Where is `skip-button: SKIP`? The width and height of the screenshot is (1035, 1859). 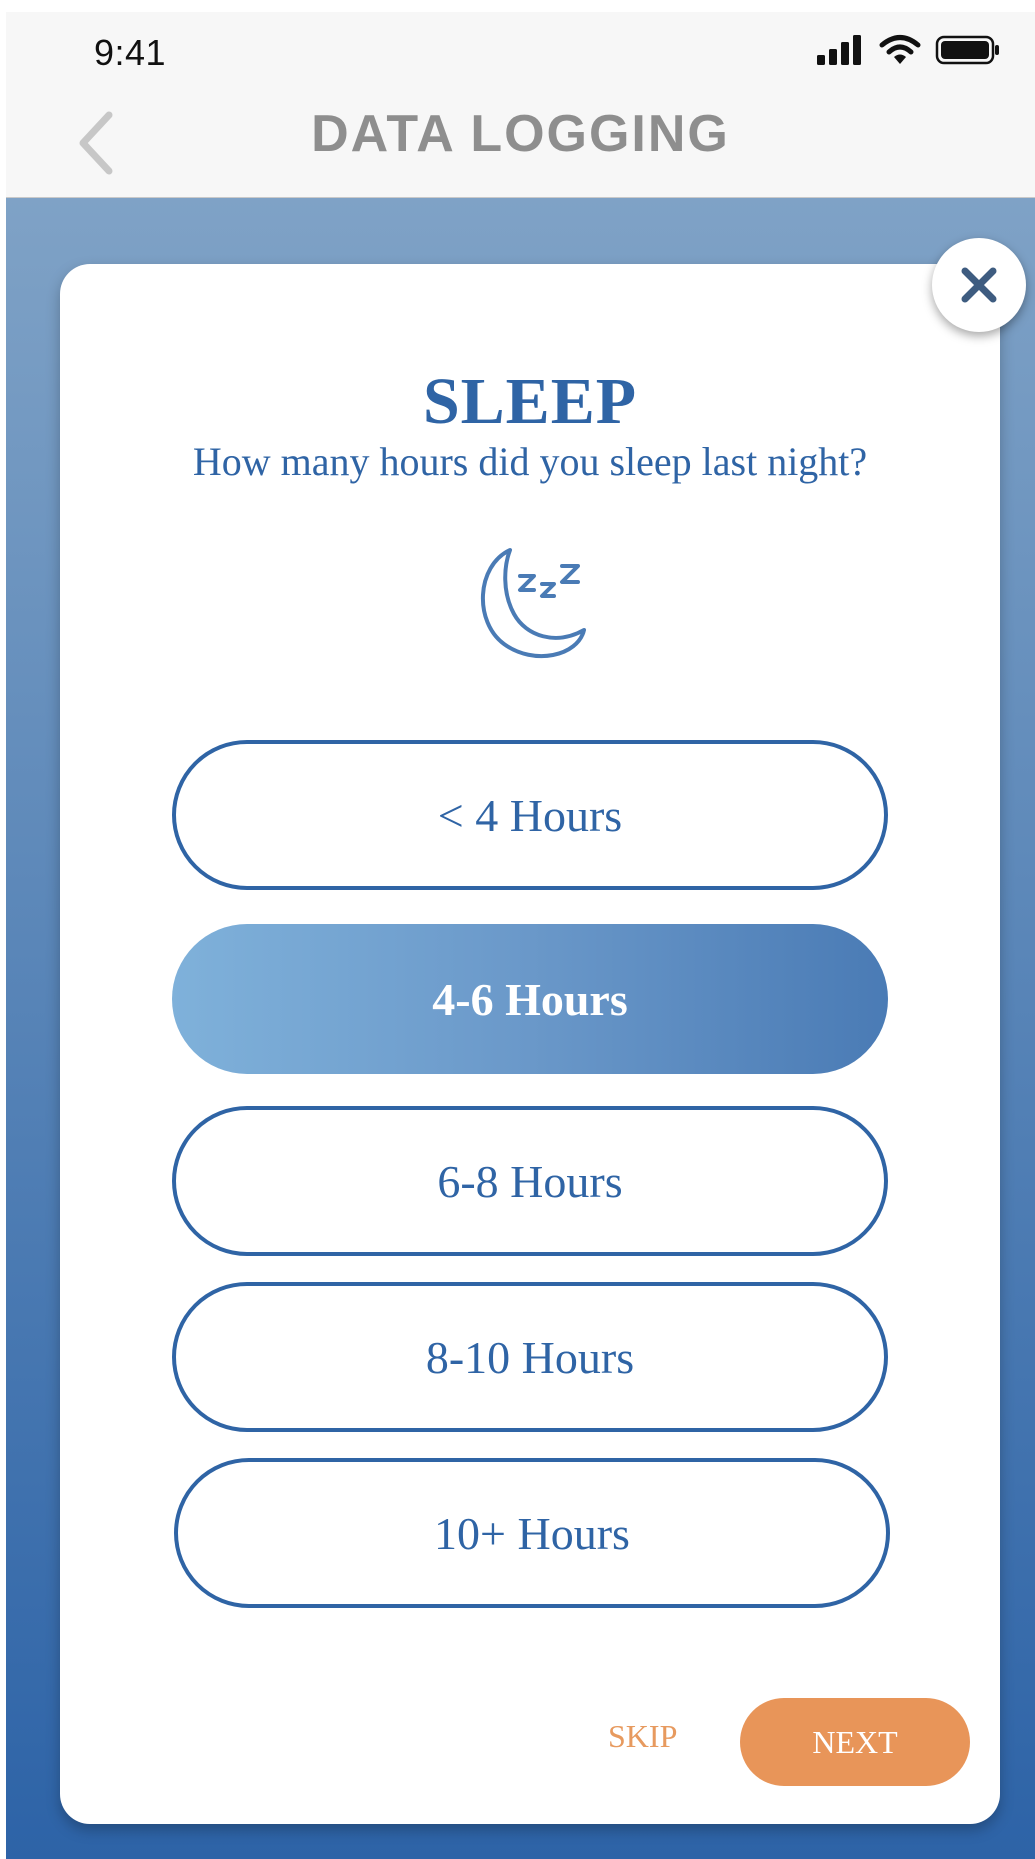
skip-button: SKIP is located at coordinates (642, 1736).